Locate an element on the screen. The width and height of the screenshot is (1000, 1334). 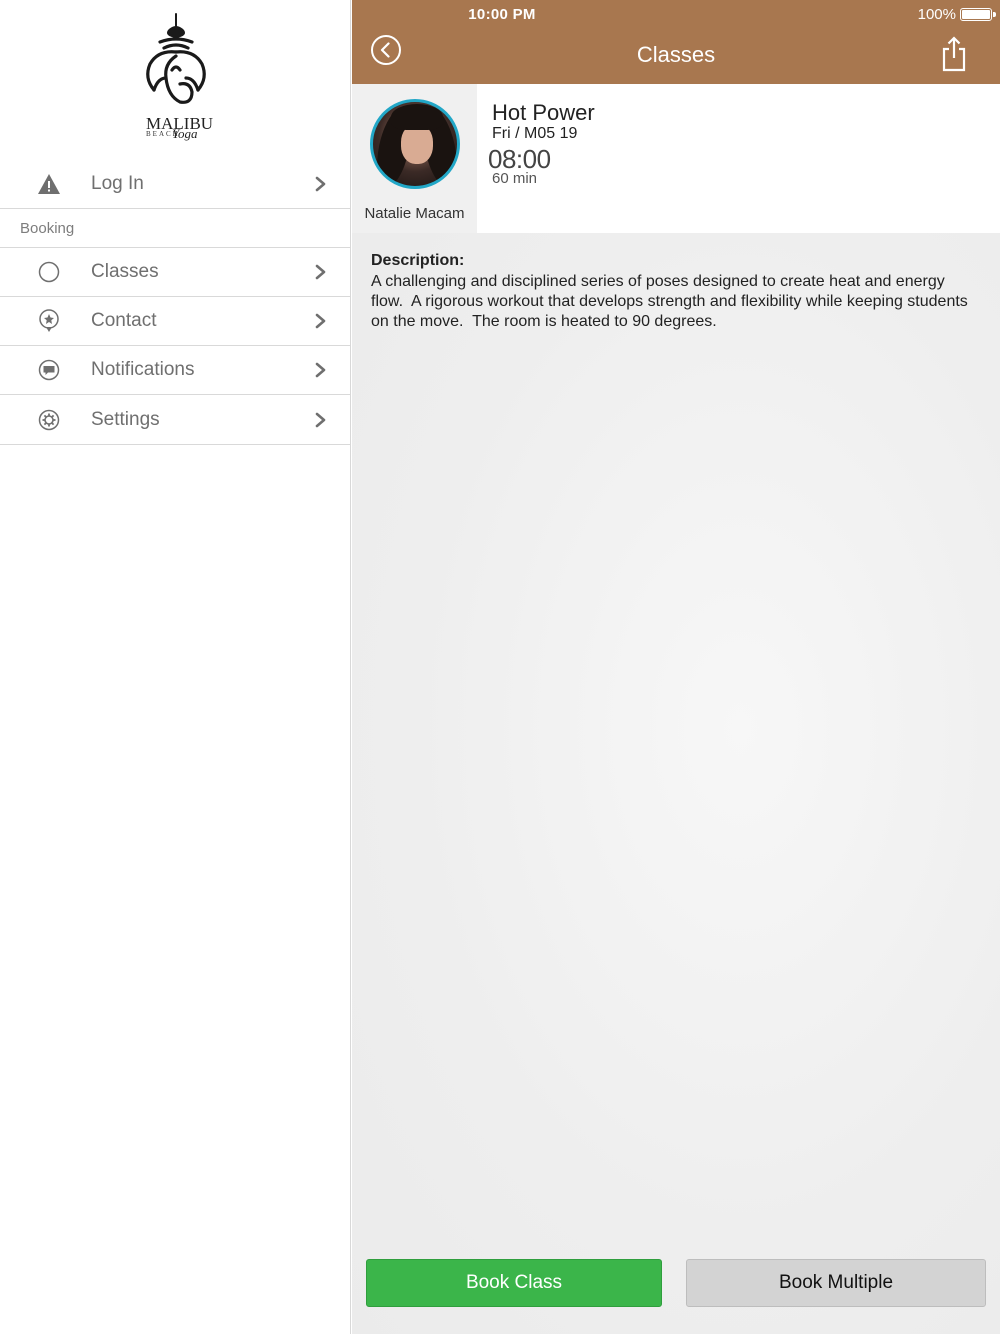
instructor-panel: Natalie Macam is located at coordinates (414, 158).